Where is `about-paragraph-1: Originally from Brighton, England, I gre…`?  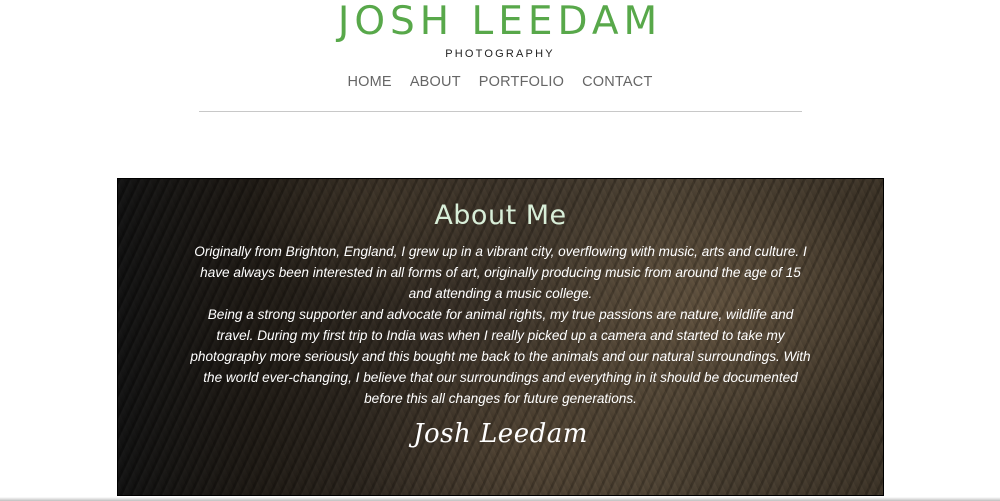 about-paragraph-1: Originally from Brighton, England, I gre… is located at coordinates (500, 273).